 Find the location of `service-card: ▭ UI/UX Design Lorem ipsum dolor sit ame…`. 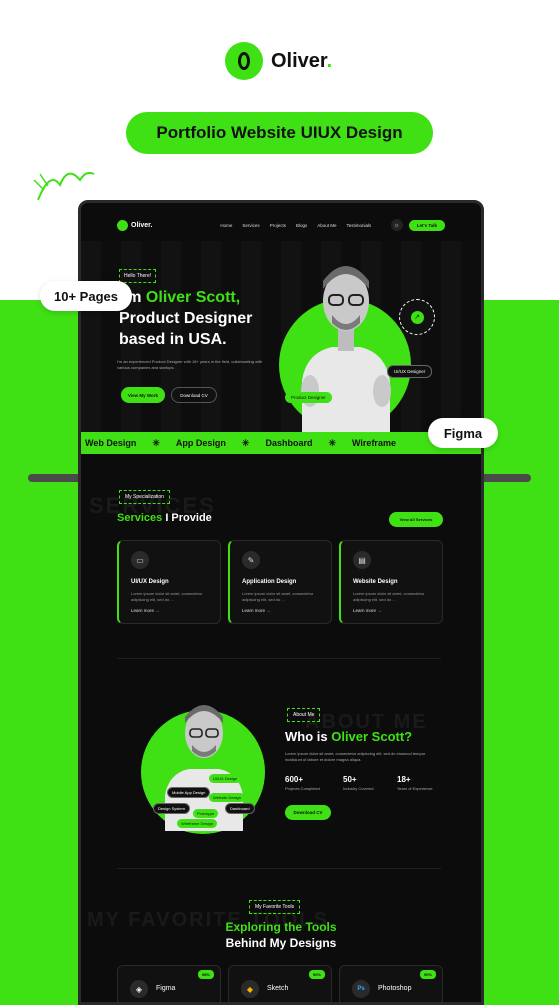

service-card: ▭ UI/UX Design Lorem ipsum dolor sit ame… is located at coordinates (169, 582).